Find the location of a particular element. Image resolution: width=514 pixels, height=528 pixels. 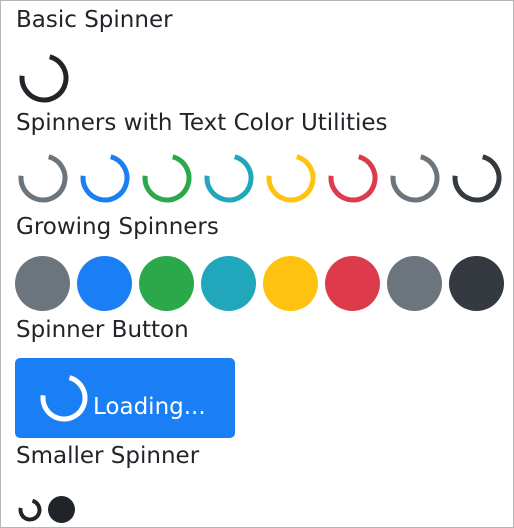

grow-spinner-dark-icon is located at coordinates (476, 283).